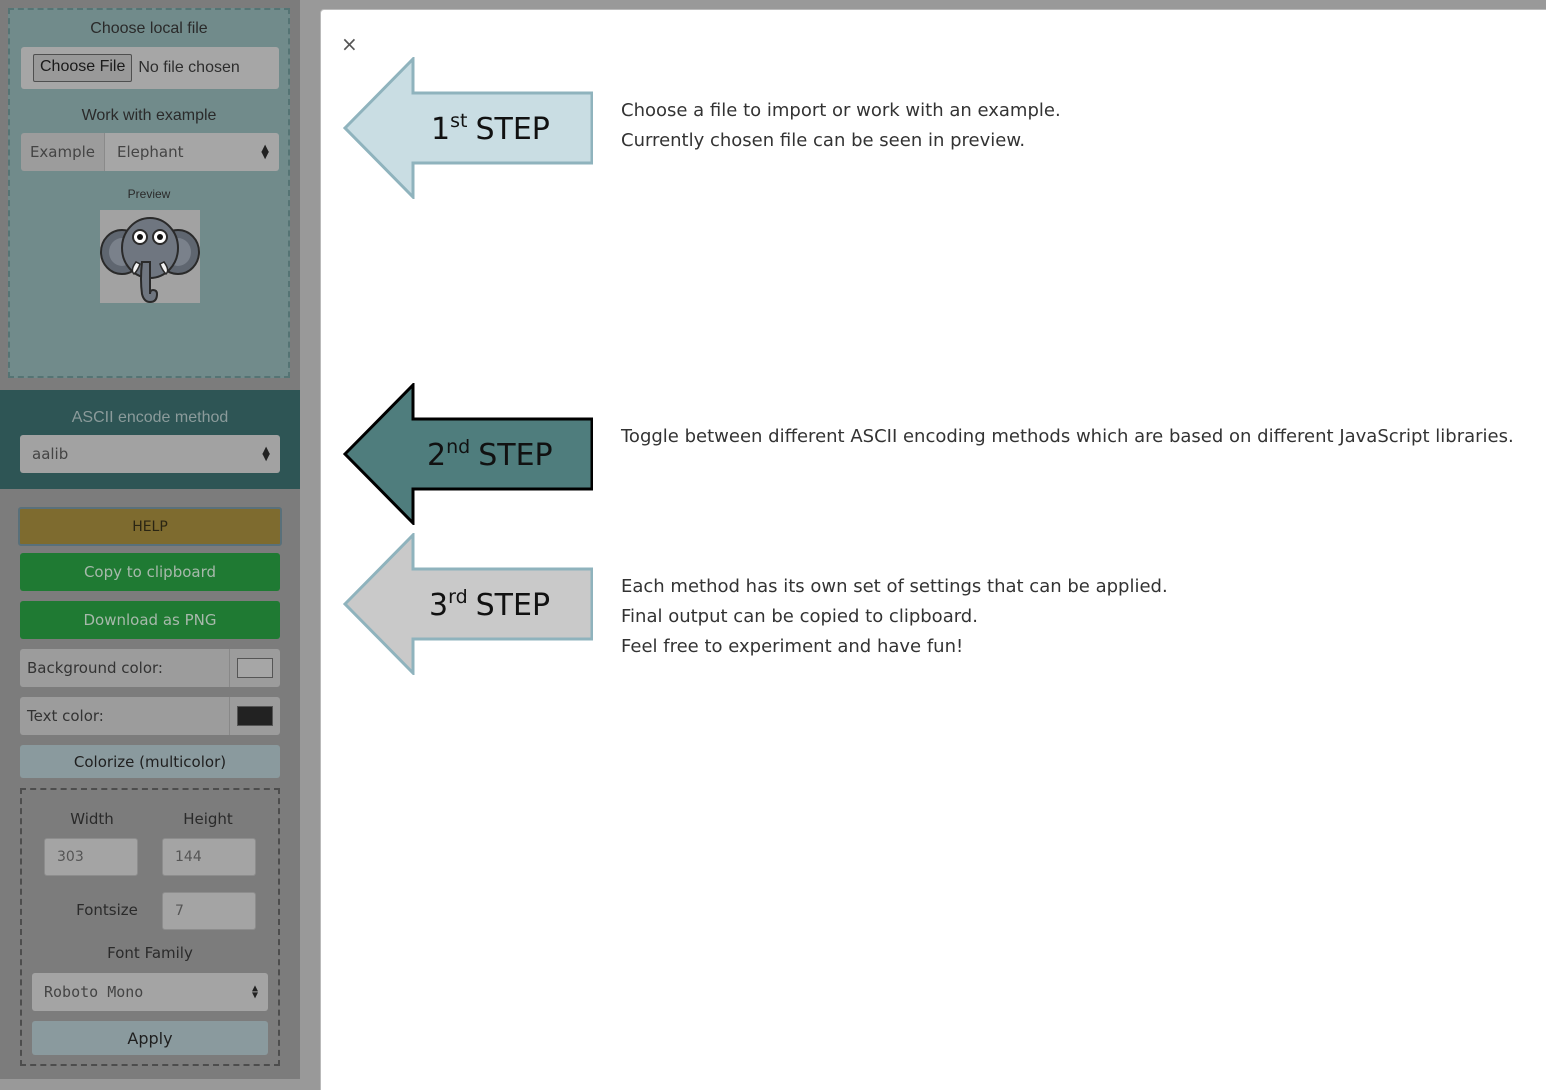 This screenshot has height=1090, width=1546. I want to click on step-3-line-2: Final output can be copied to clipboard., so click(799, 616).